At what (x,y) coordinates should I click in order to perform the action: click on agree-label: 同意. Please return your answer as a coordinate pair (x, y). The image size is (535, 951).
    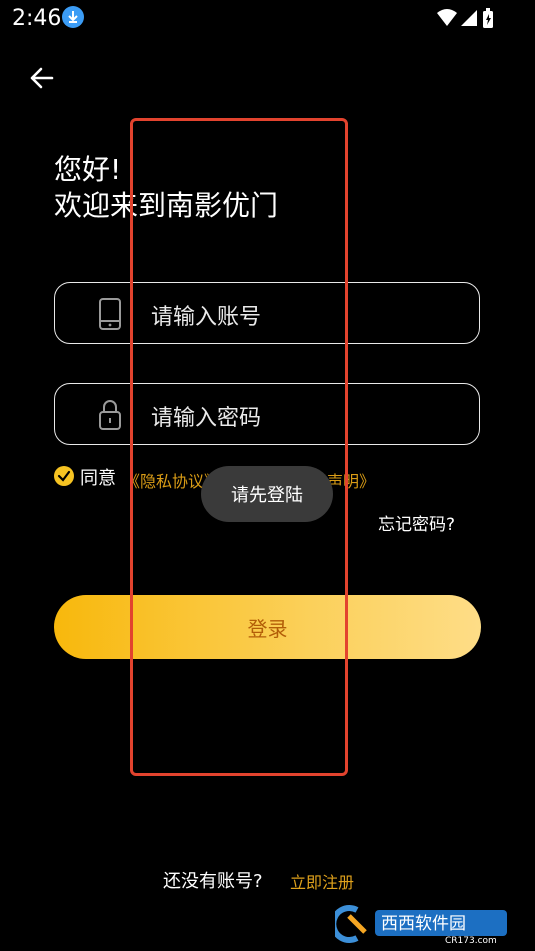
    Looking at the image, I should click on (98, 478).